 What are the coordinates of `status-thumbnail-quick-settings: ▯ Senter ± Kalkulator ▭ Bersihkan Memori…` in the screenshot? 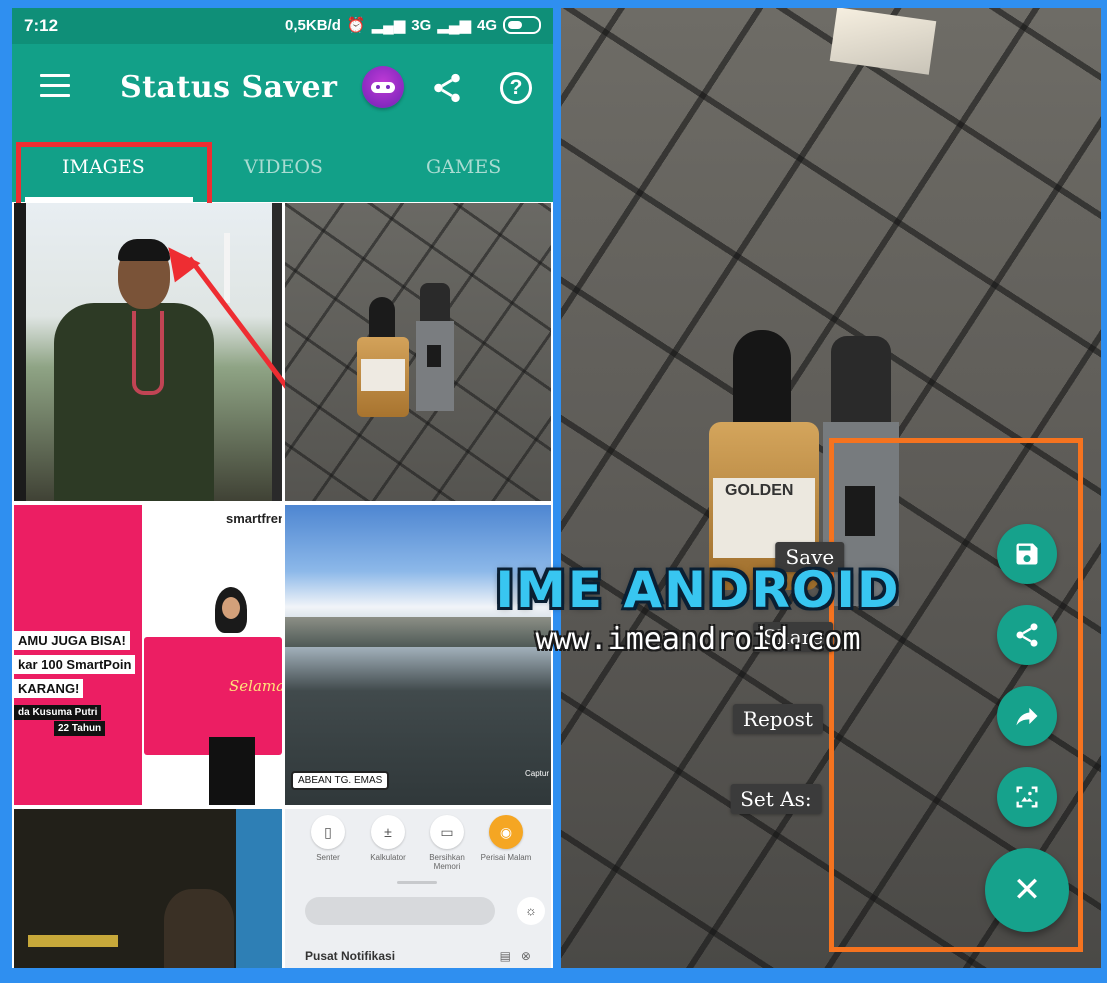 It's located at (418, 888).